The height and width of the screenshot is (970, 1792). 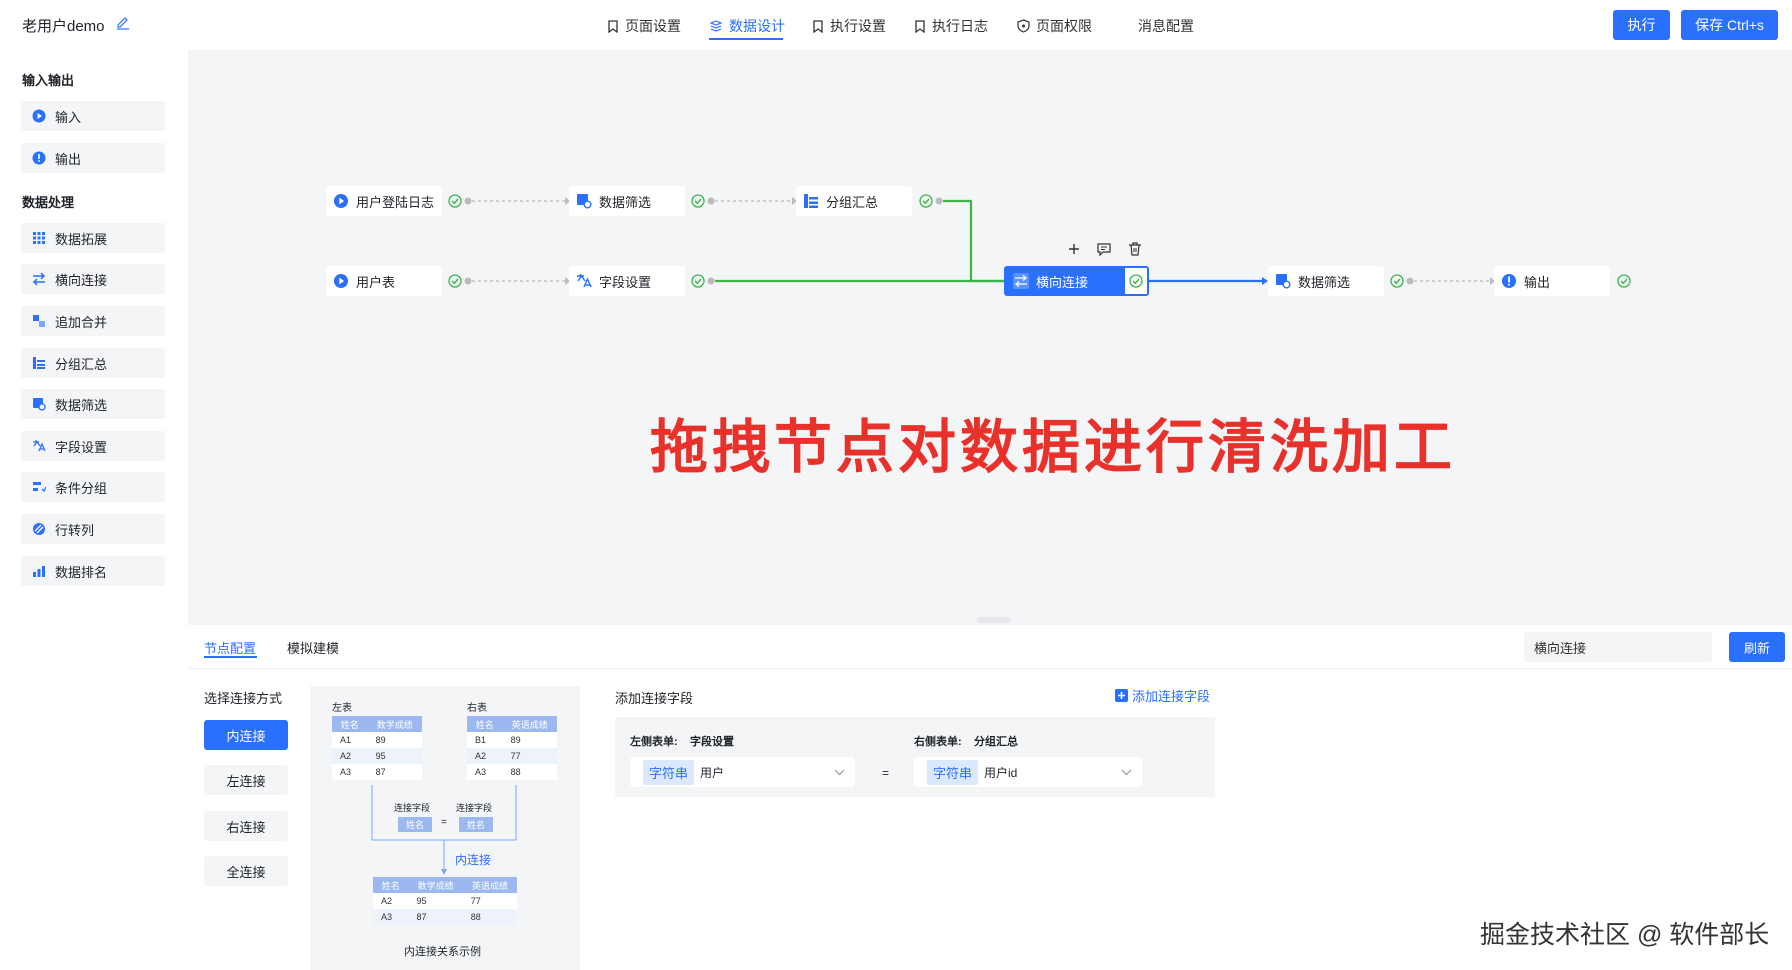 I want to click on join-inner-button: 内连接, so click(x=246, y=735).